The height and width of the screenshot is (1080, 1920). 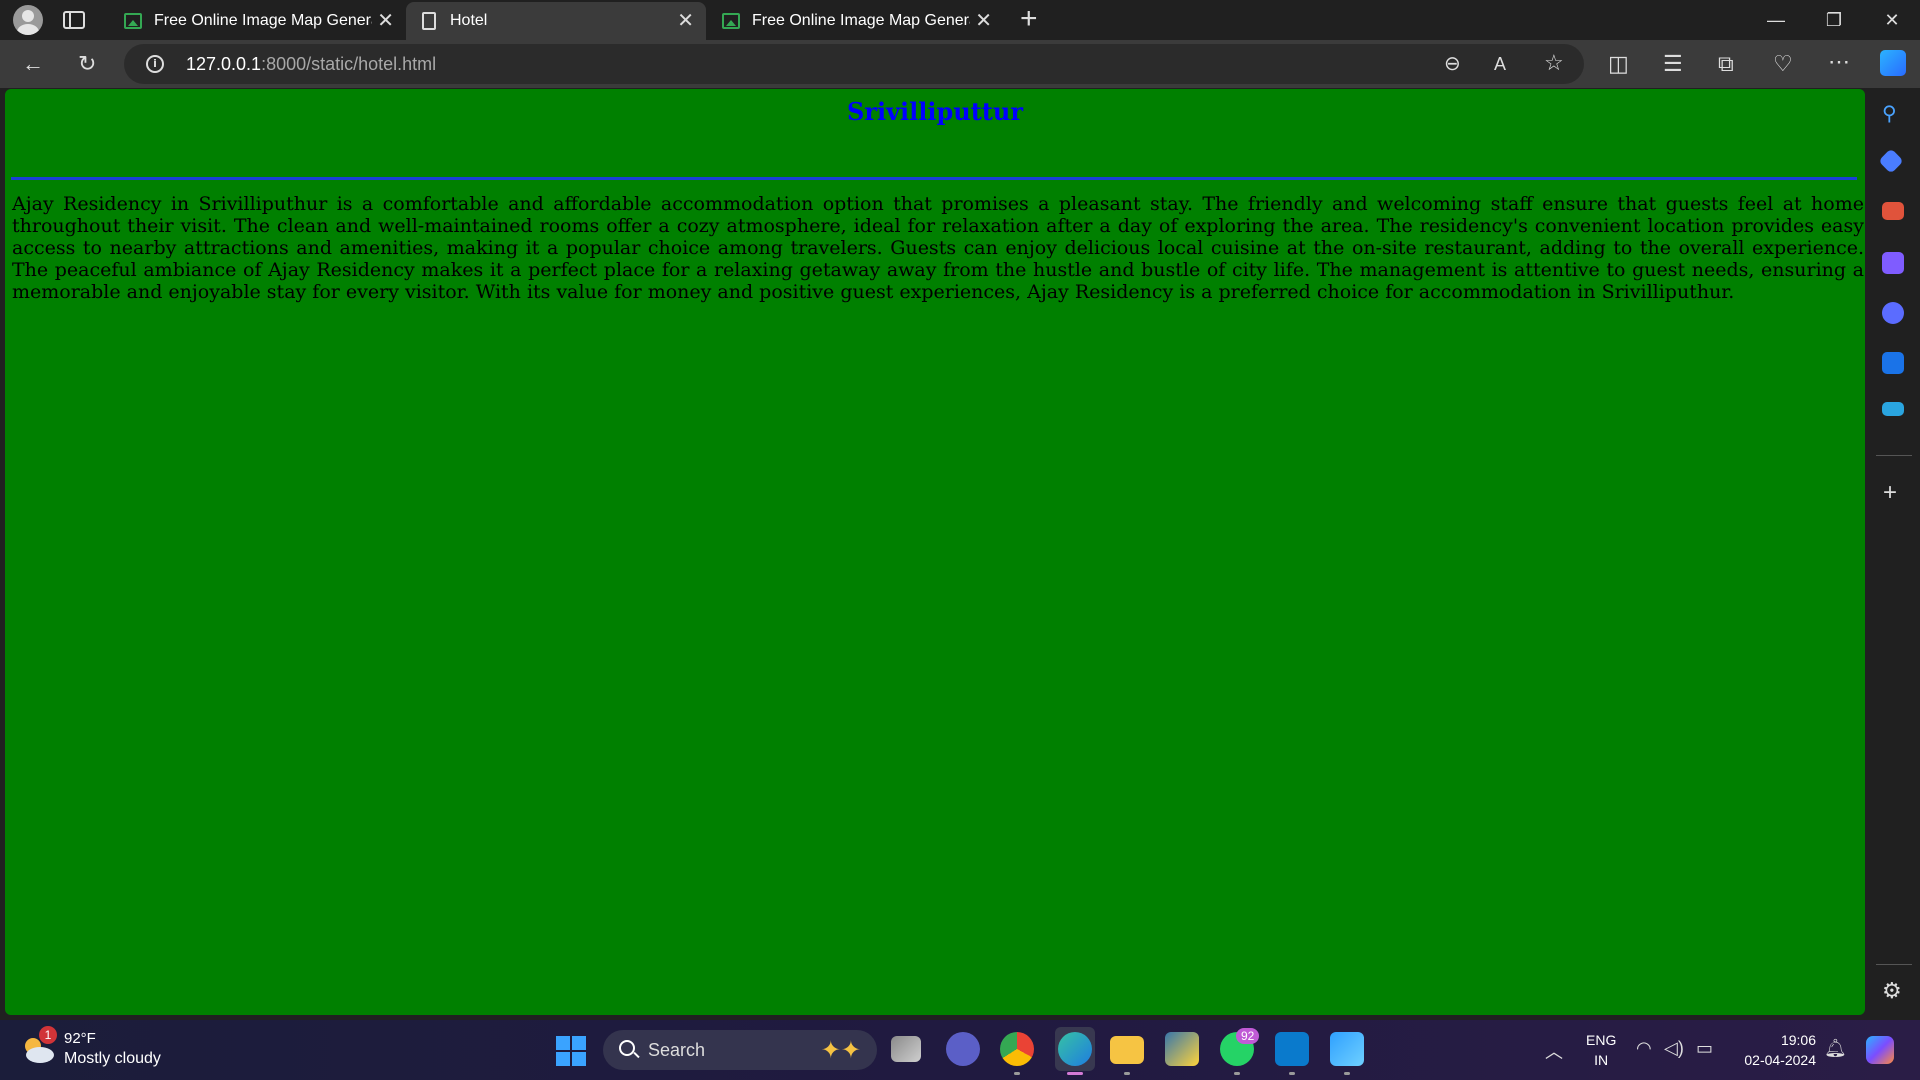 I want to click on language-indicator: ENG IN, so click(x=1601, y=1050).